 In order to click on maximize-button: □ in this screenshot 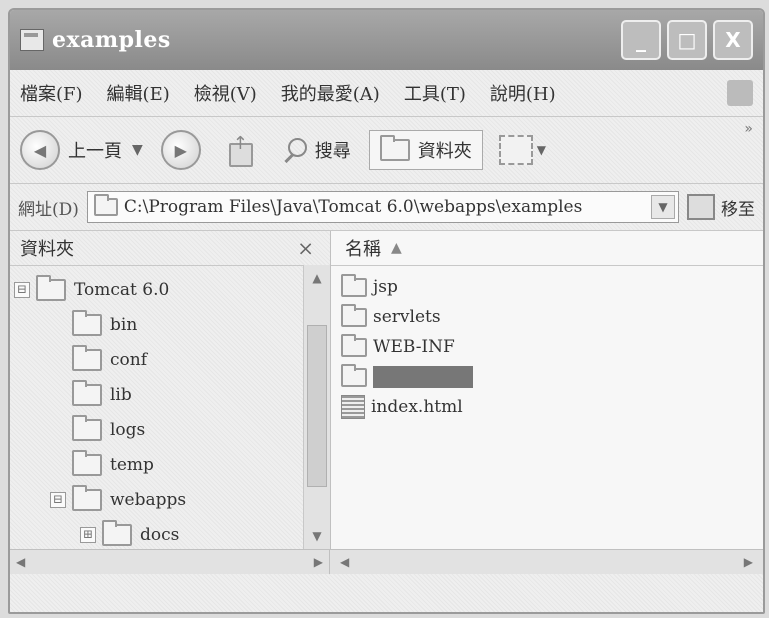, I will do `click(687, 40)`.